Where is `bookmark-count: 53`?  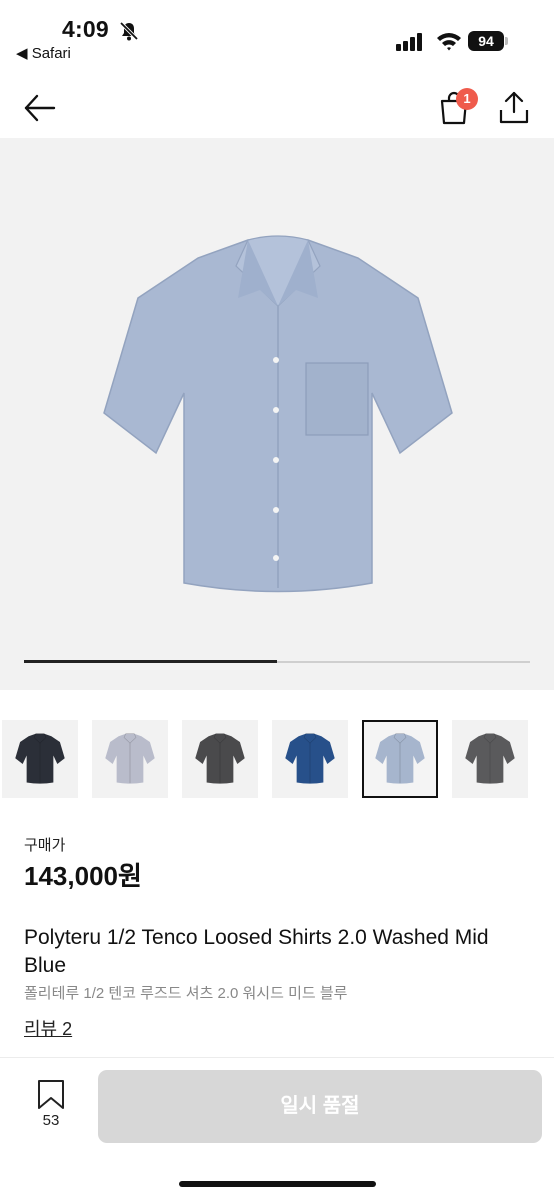
bookmark-count: 53 is located at coordinates (51, 1120).